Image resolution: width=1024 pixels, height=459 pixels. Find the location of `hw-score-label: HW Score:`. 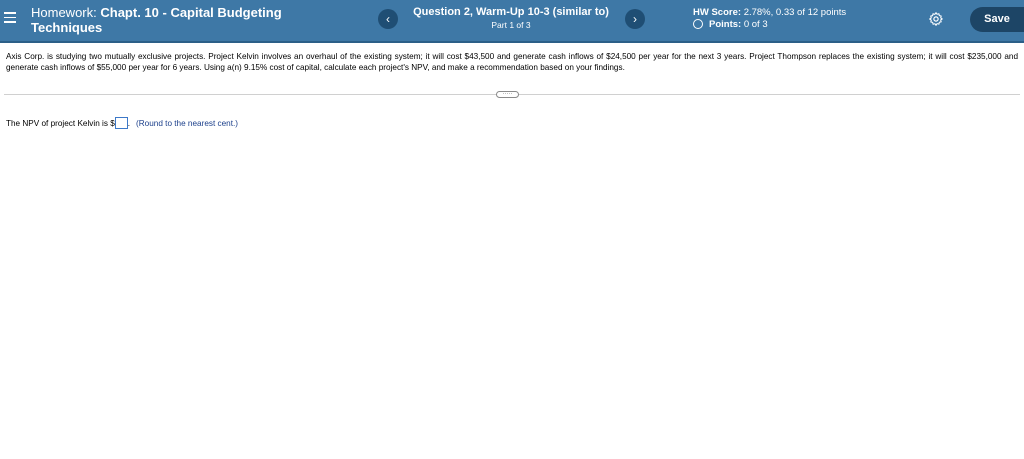

hw-score-label: HW Score: is located at coordinates (717, 12).